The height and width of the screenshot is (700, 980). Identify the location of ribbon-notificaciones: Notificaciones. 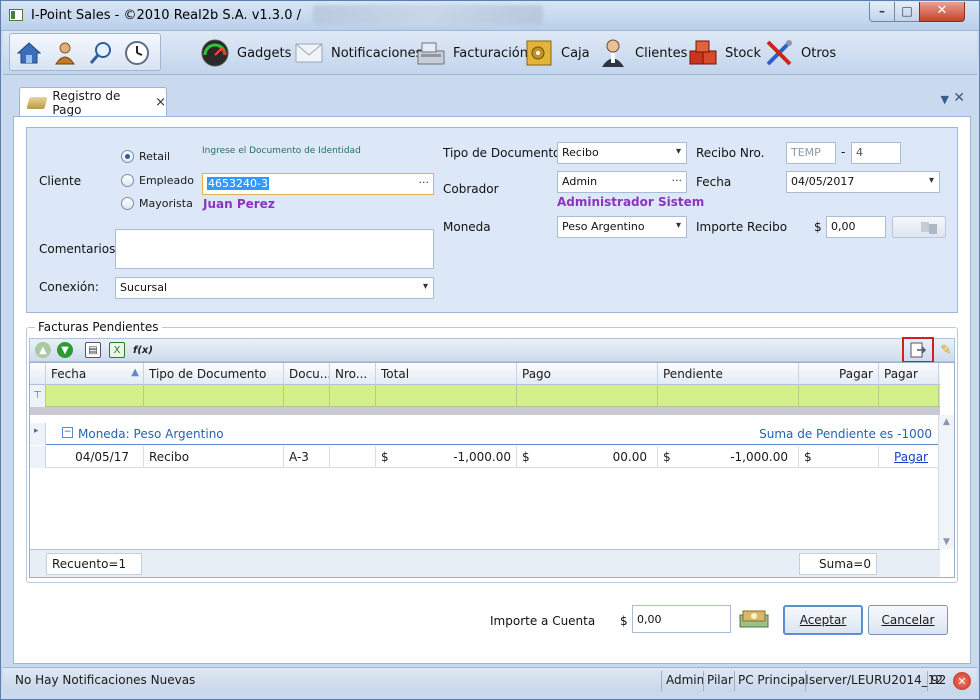
(357, 53).